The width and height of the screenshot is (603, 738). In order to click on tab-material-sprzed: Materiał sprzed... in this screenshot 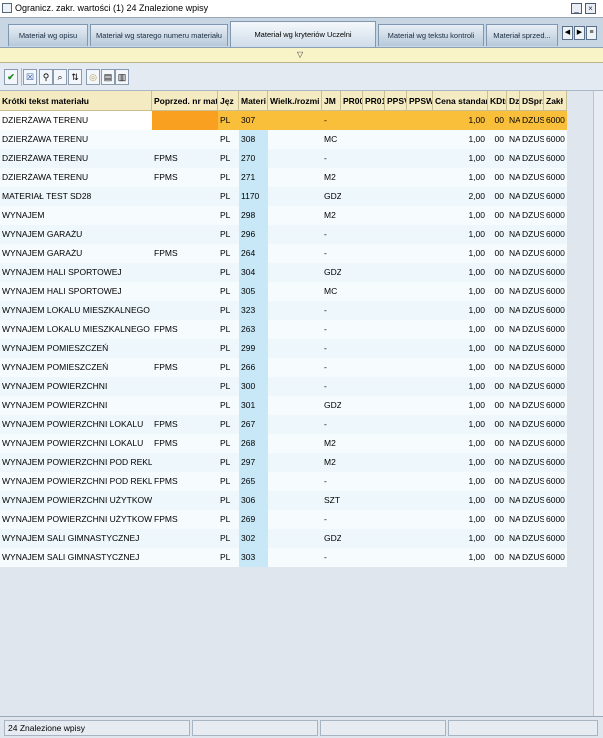, I will do `click(522, 35)`.